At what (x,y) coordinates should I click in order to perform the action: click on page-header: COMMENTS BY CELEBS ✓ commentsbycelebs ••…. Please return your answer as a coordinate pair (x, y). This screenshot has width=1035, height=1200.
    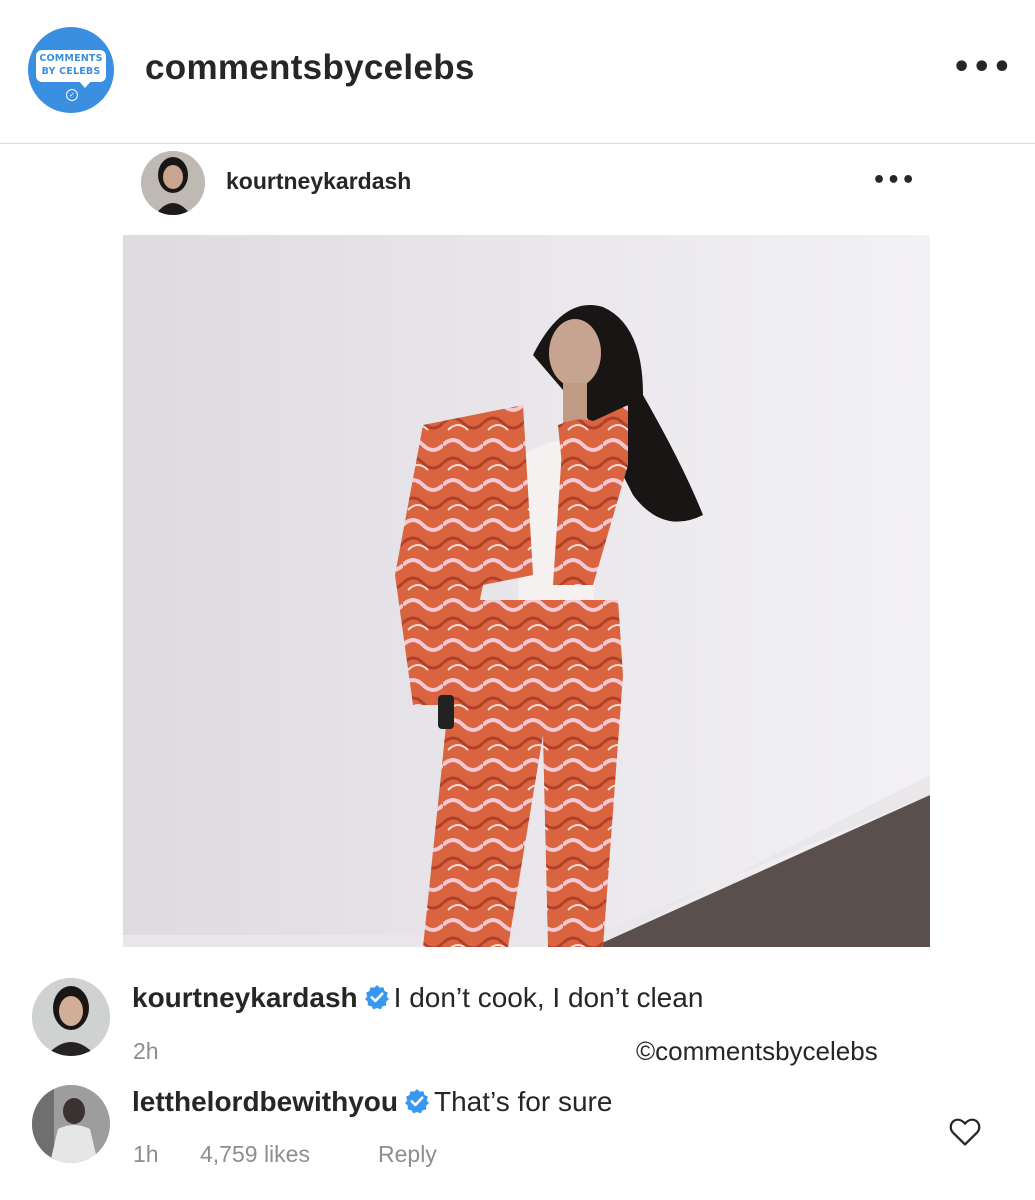
    Looking at the image, I should click on (517, 72).